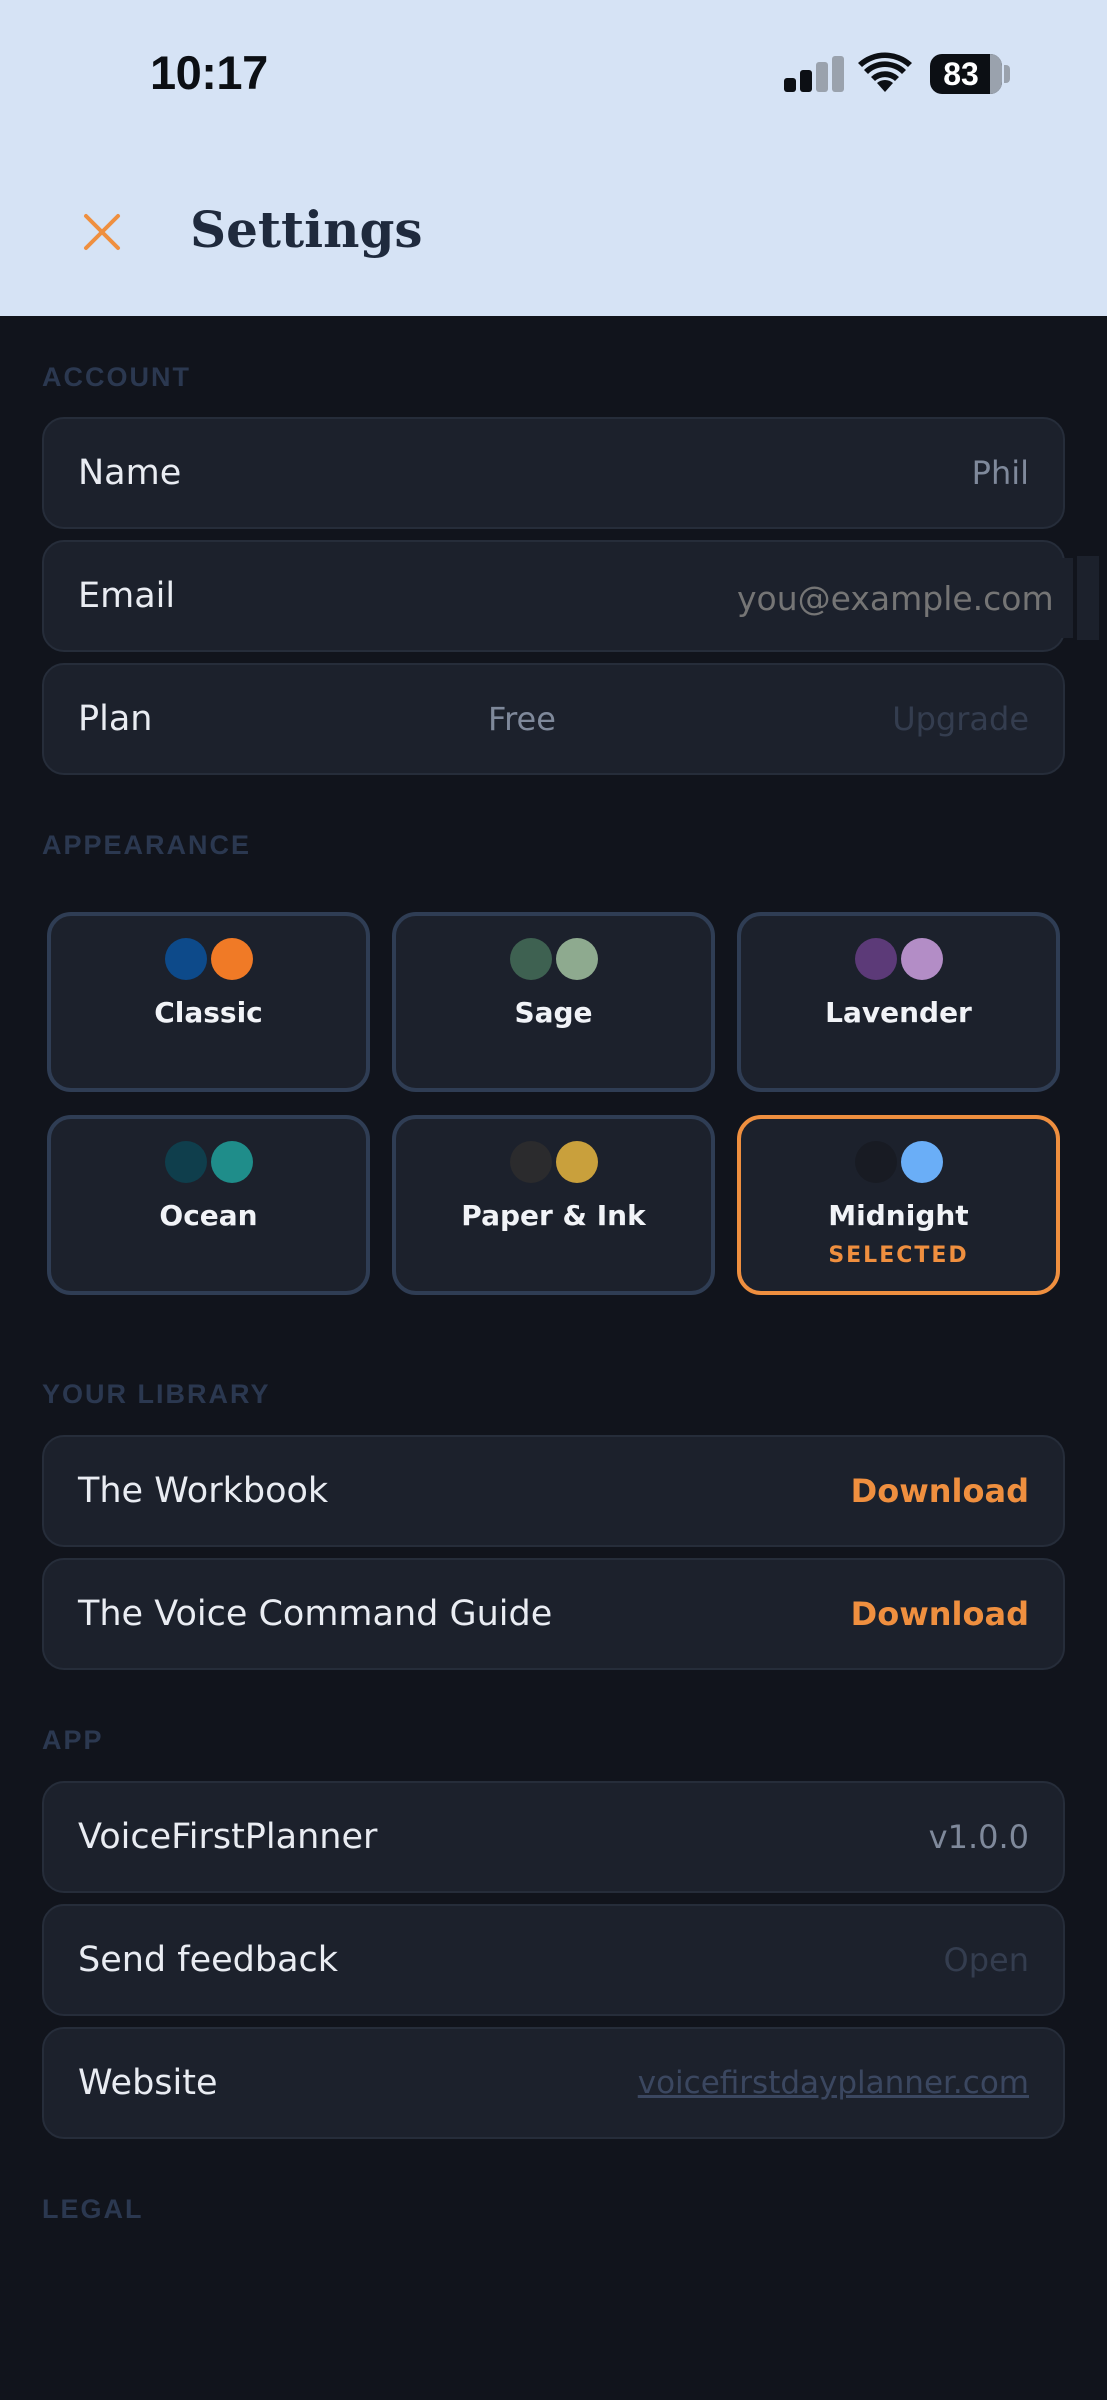 This screenshot has height=2400, width=1107. I want to click on battery-icon: 83, so click(966, 74).